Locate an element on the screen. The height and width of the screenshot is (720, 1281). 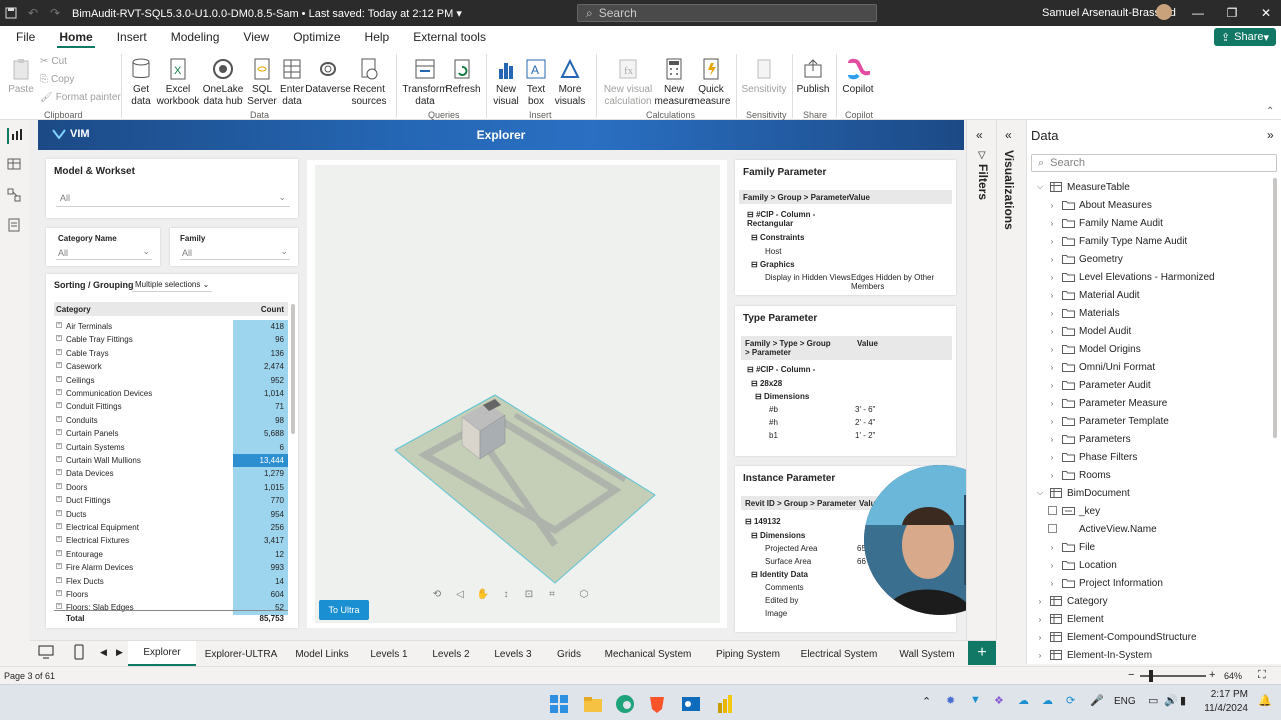
tab-levels-1: Levels 1 is located at coordinates (389, 654).